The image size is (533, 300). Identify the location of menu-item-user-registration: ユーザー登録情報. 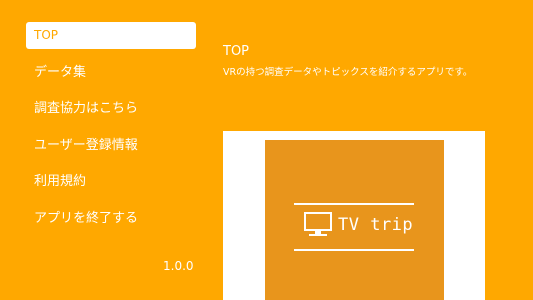
(111, 145).